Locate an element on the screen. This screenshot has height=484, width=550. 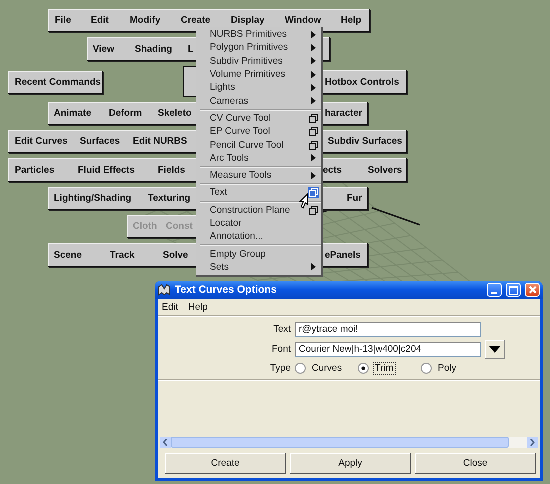
menu-label: Help is located at coordinates (351, 20).